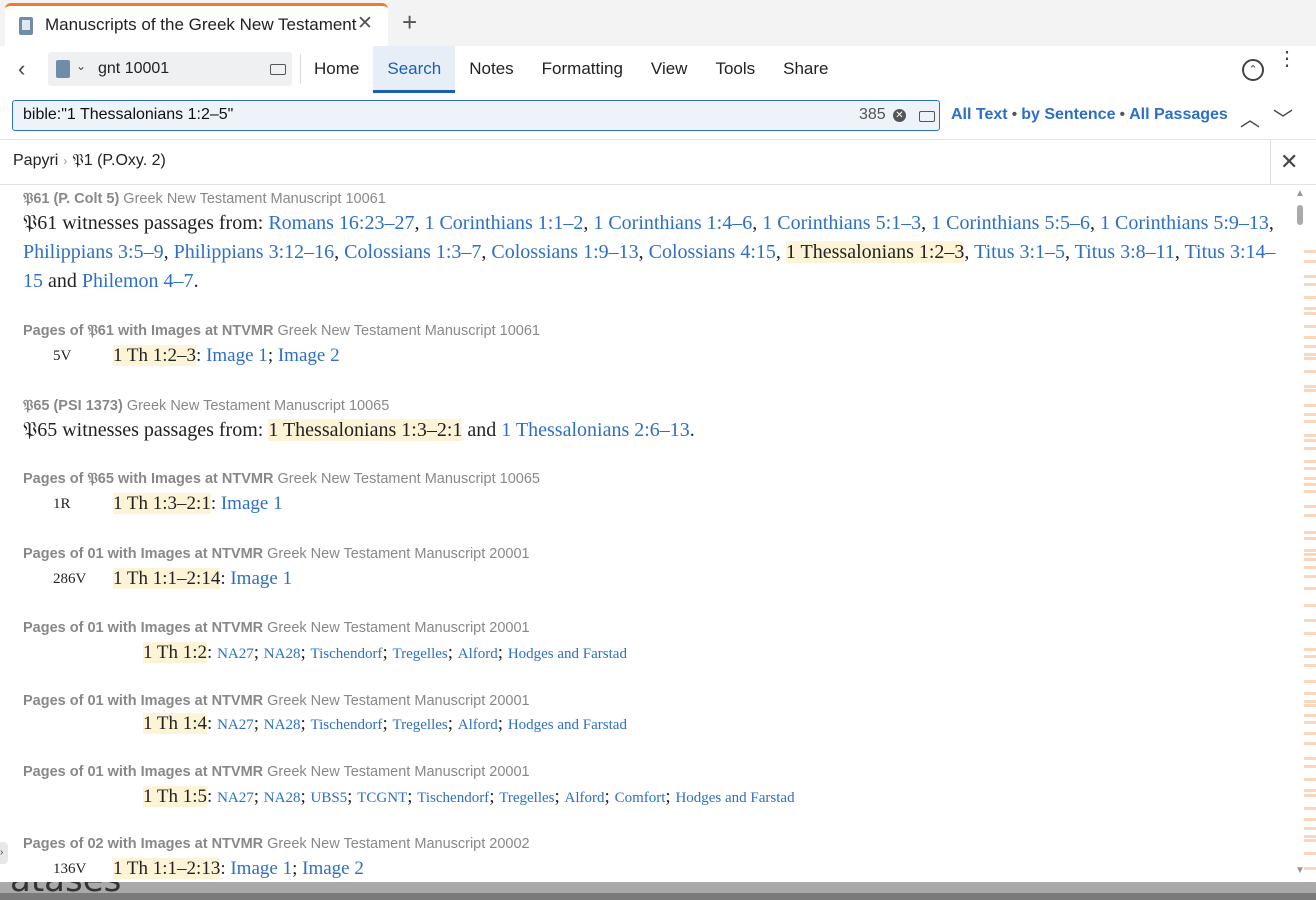 Image resolution: width=1316 pixels, height=900 pixels. Describe the element at coordinates (1010, 223) in the screenshot. I see `passage-link: 1 Corinthians 5:5–6` at that location.